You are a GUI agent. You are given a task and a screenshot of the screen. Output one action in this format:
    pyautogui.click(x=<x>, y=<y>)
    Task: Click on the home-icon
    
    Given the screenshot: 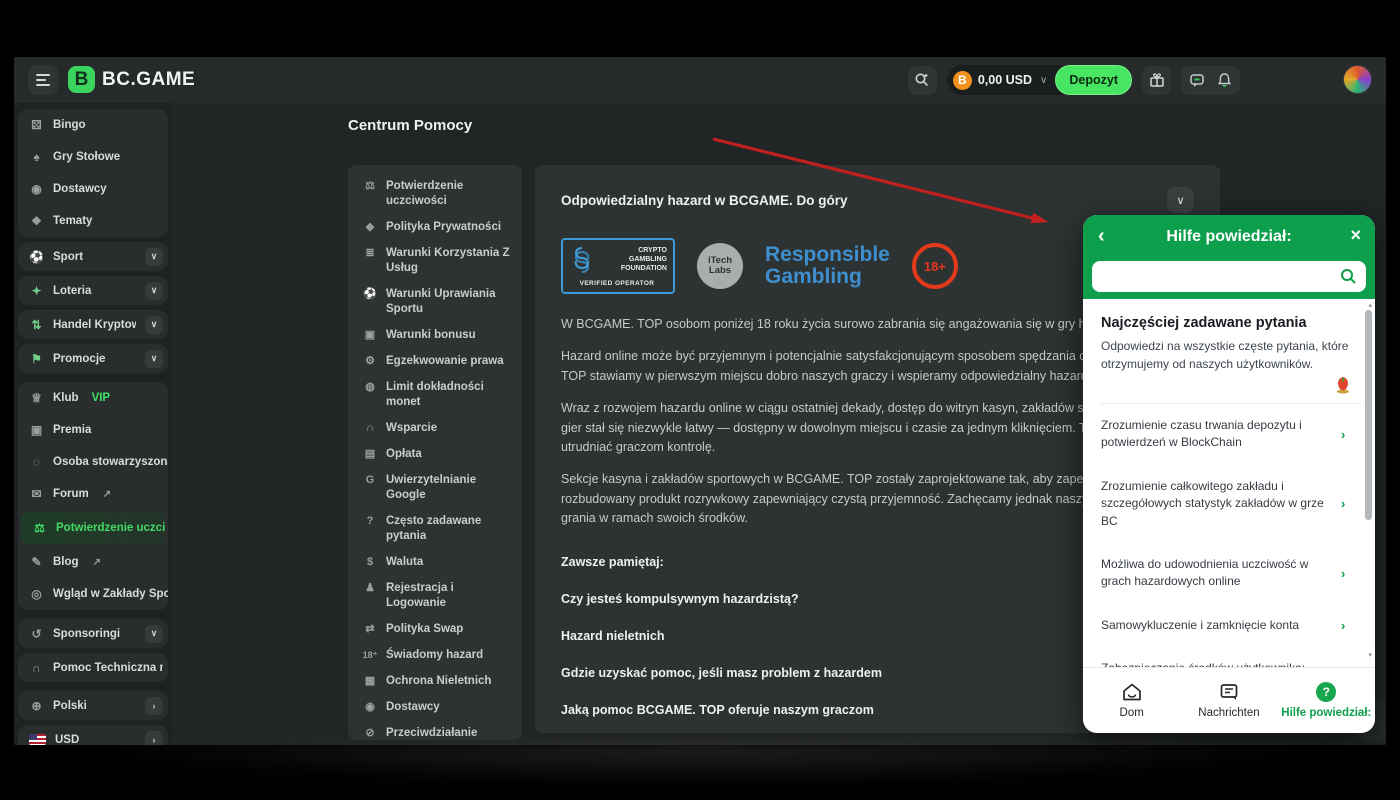 What is the action you would take?
    pyautogui.click(x=1131, y=692)
    